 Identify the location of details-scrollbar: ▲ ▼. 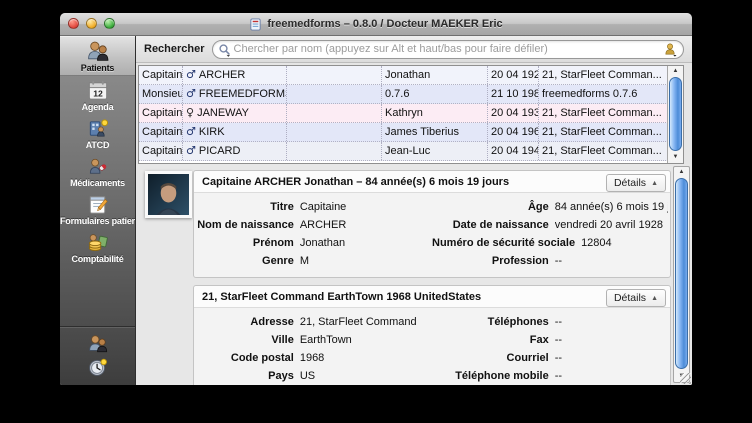
(681, 274).